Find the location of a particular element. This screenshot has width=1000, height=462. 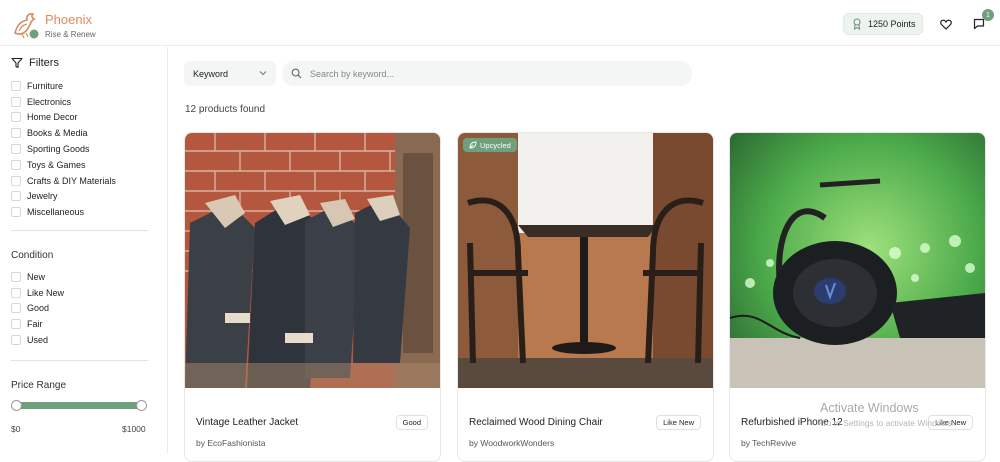

filters-heading: Filters is located at coordinates (35, 63).